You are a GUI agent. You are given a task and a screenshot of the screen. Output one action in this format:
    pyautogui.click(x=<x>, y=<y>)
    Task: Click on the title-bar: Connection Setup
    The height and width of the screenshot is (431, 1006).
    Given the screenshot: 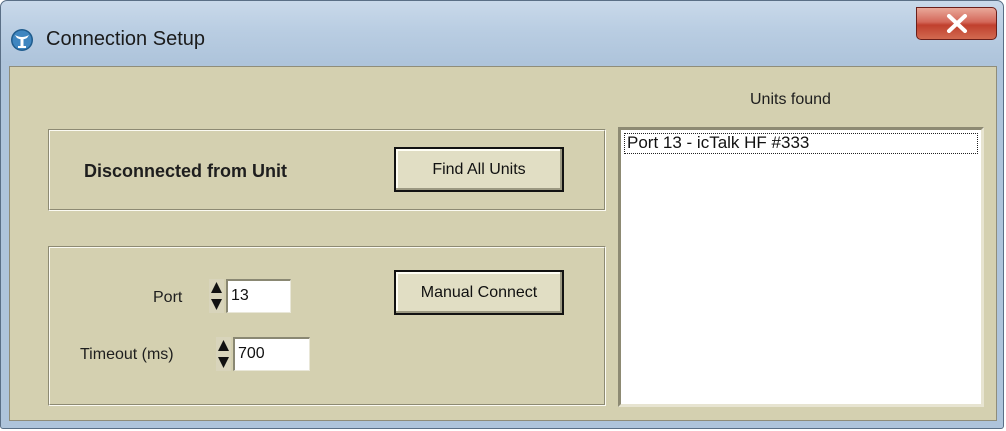 What is the action you would take?
    pyautogui.click(x=502, y=33)
    